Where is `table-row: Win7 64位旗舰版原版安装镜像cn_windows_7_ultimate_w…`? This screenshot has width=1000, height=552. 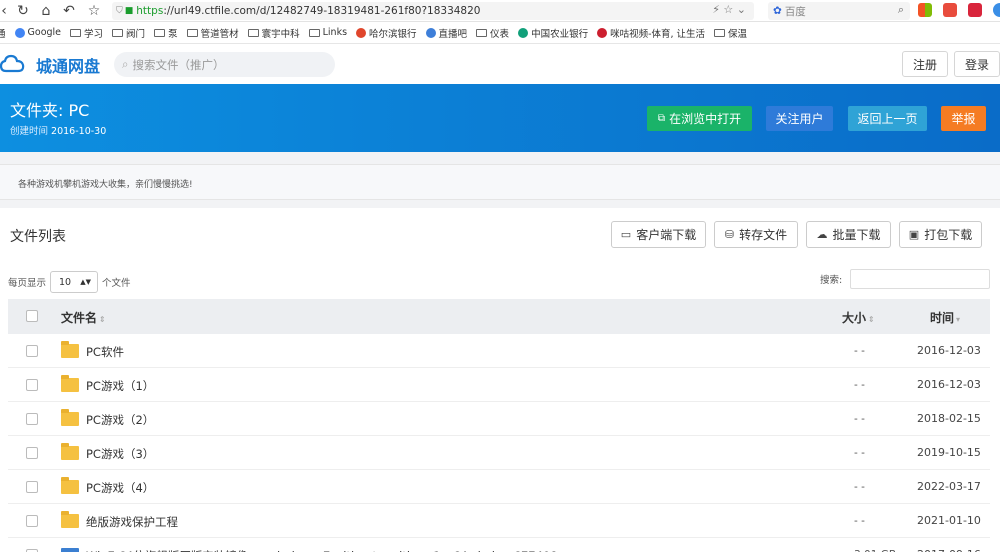
table-row: Win7 64位旗舰版原版安装镜像cn_windows_7_ultimate_w… is located at coordinates (499, 545).